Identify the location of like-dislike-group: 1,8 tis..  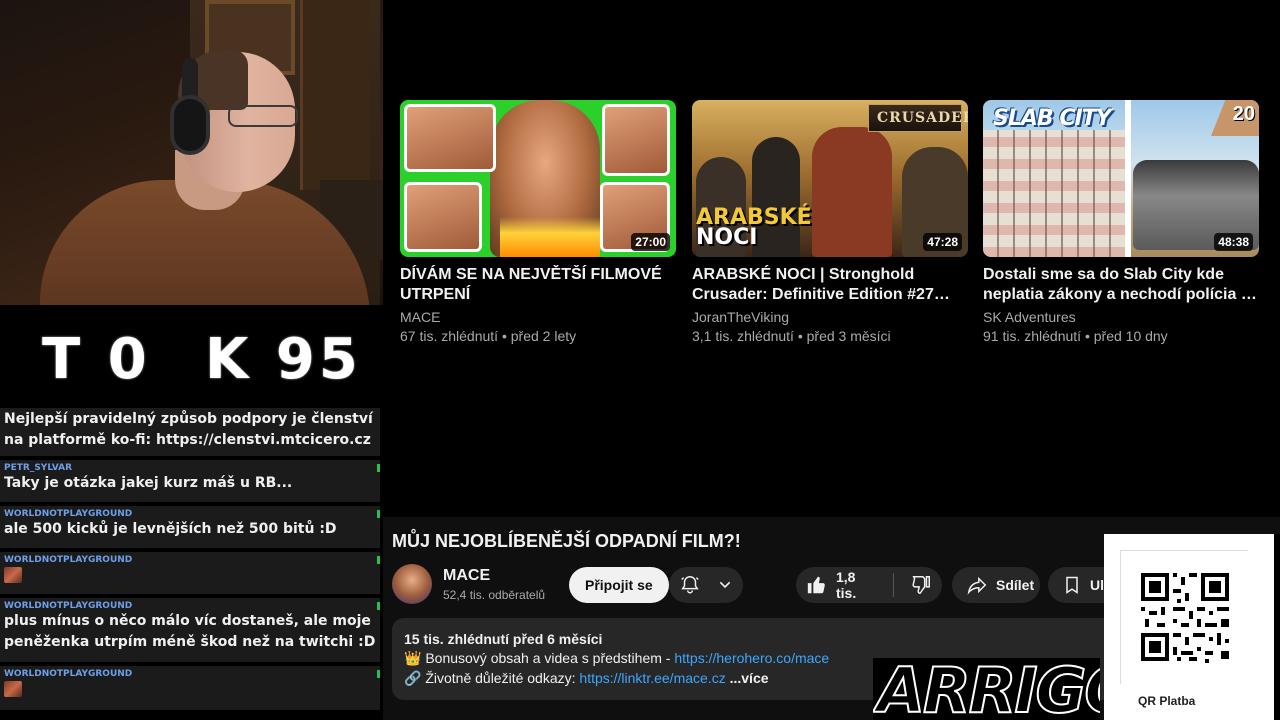
(869, 585).